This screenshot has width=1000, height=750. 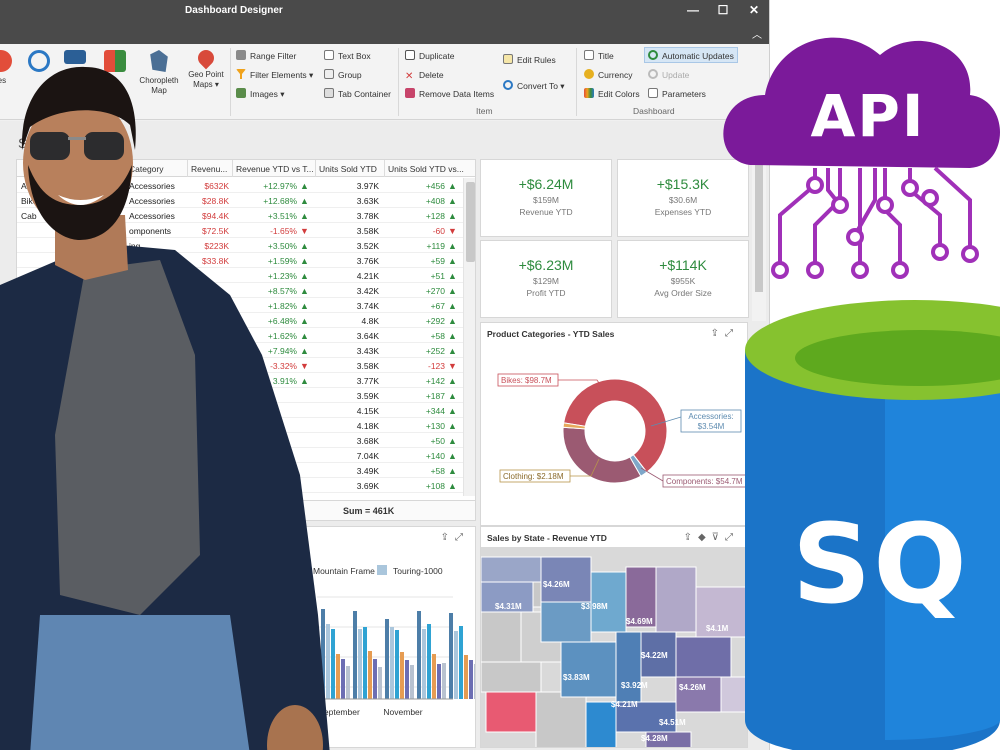 What do you see at coordinates (437, 441) in the screenshot?
I see `cell-units-sold-vs: +50` at bounding box center [437, 441].